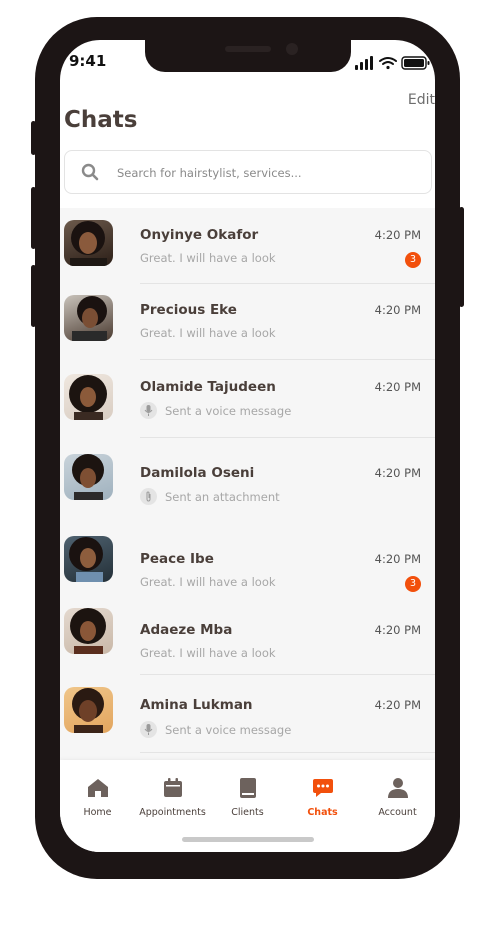 This screenshot has width=495, height=926. What do you see at coordinates (33, 296) in the screenshot?
I see `volume-down-button` at bounding box center [33, 296].